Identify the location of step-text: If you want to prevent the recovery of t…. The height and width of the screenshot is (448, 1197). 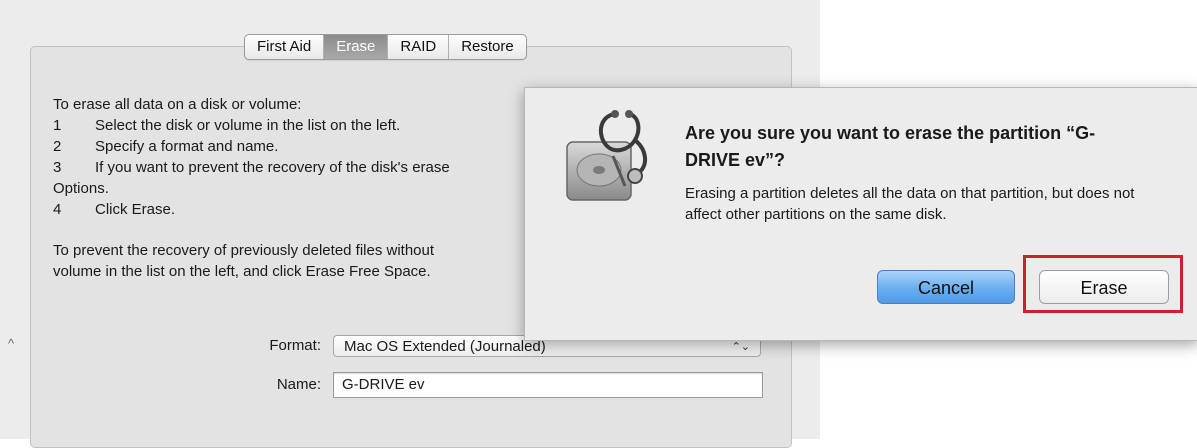
(272, 167).